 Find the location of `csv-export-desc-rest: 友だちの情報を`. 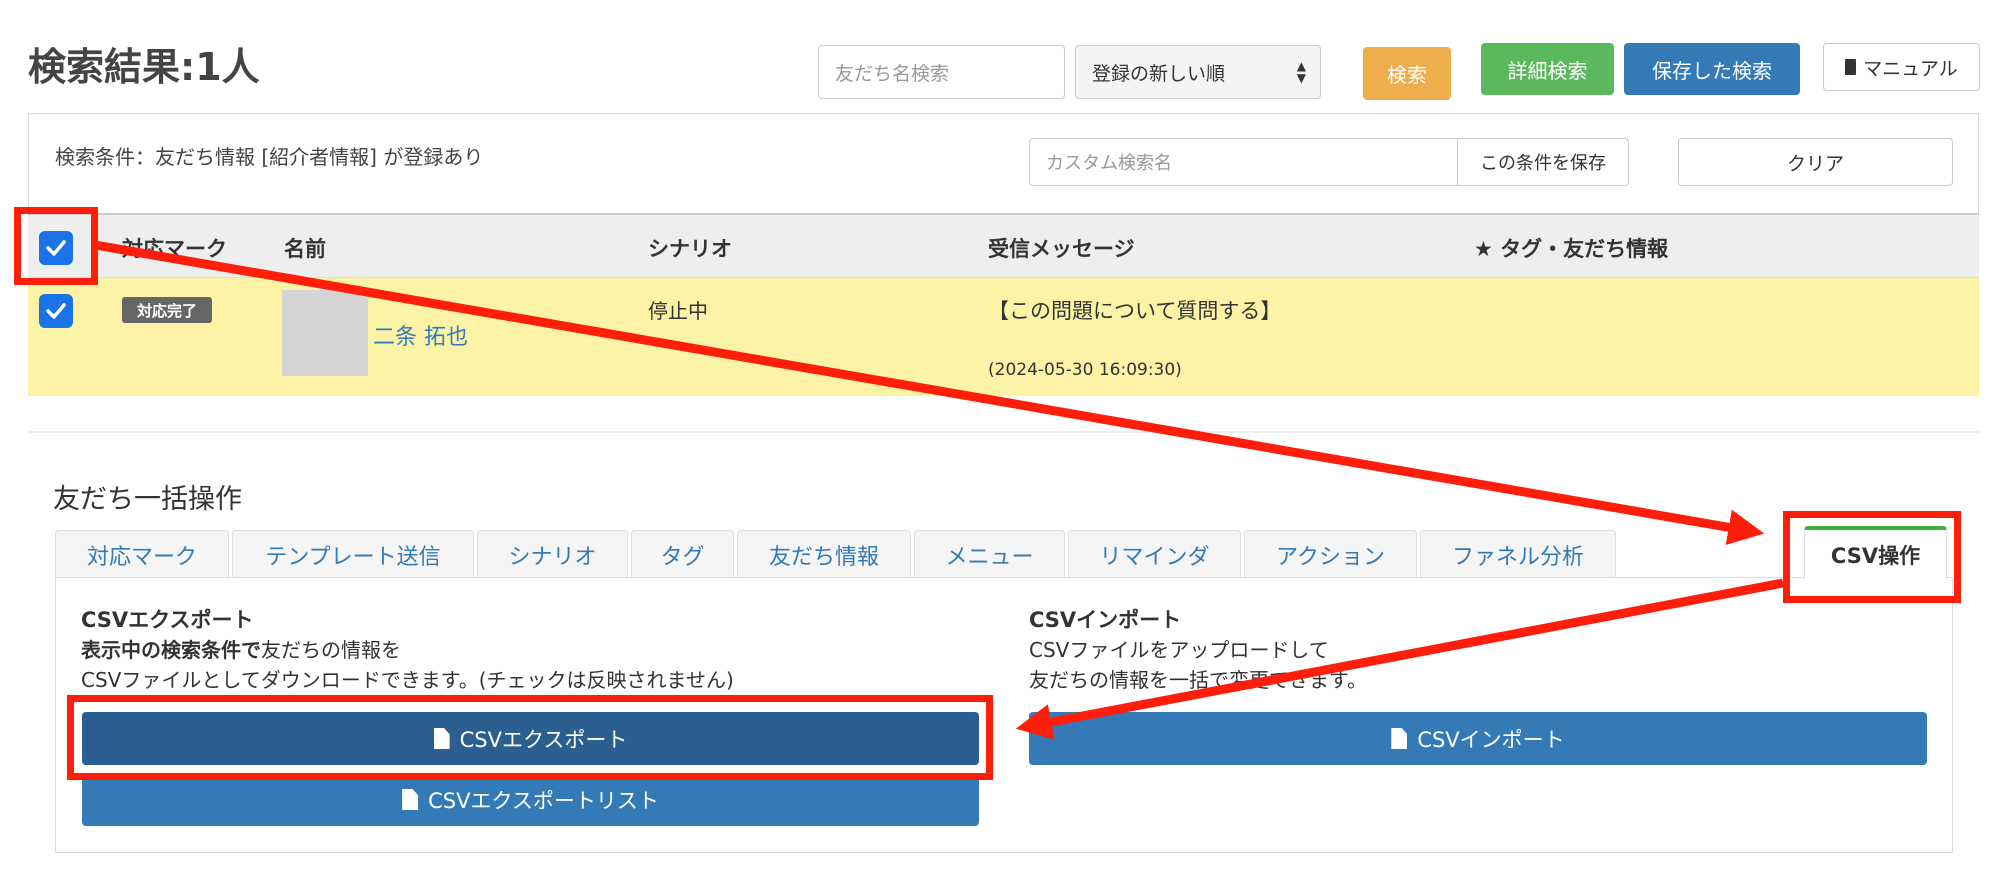

csv-export-desc-rest: 友だちの情報を is located at coordinates (331, 650).